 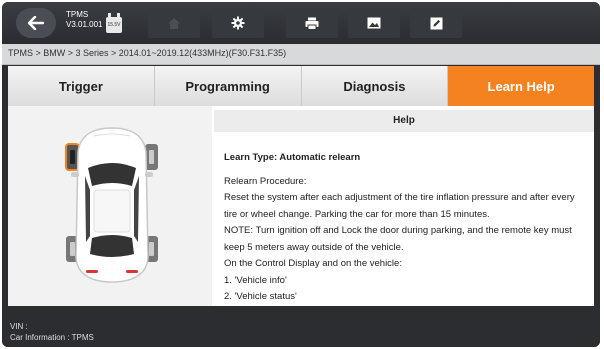 I want to click on top-toolbar: TPMS V3.01.001 15.5V, so click(x=301, y=23).